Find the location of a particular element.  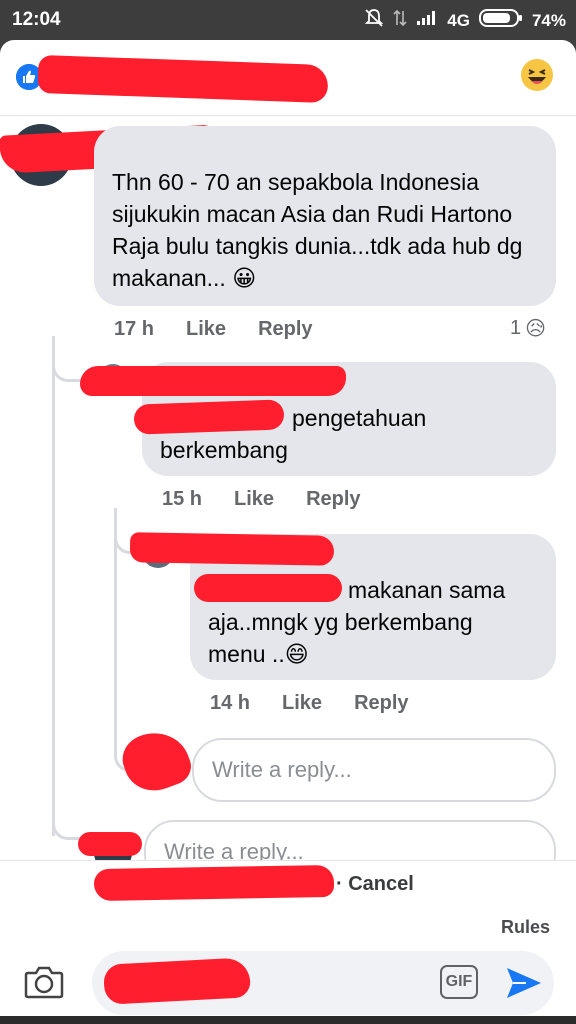

redaction-reply2-mention is located at coordinates (268, 588).